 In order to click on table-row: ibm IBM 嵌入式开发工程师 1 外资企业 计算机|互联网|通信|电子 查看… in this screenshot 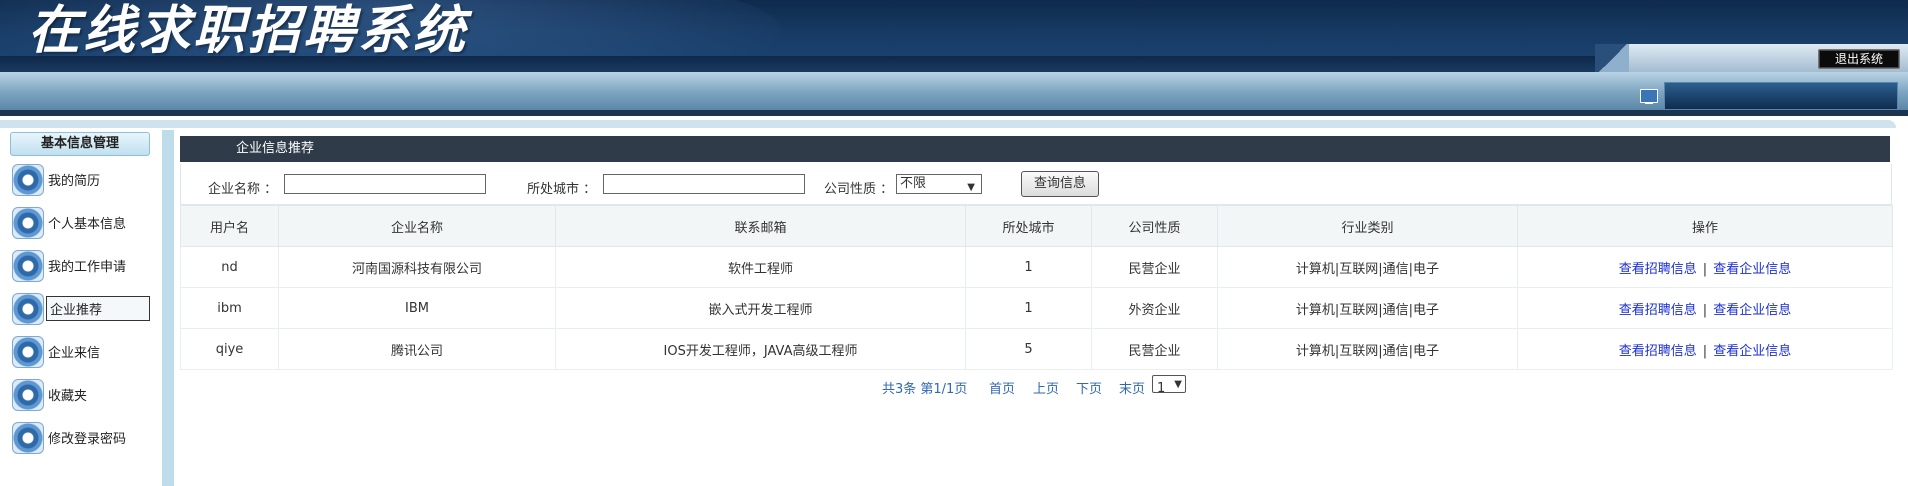, I will do `click(1036, 308)`.